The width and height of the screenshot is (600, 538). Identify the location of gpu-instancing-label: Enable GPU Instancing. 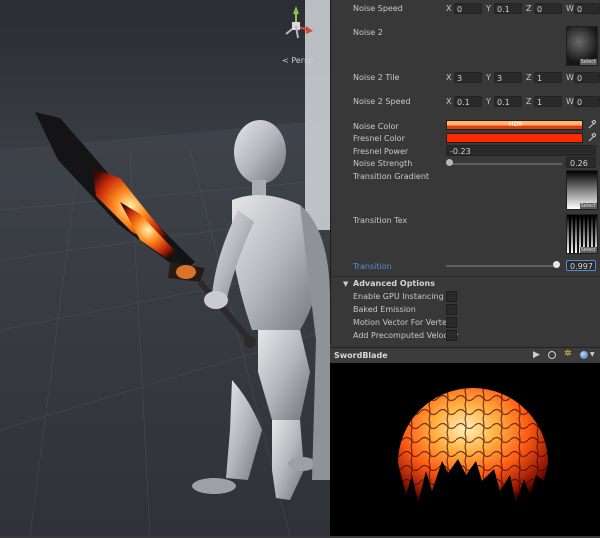
(398, 296).